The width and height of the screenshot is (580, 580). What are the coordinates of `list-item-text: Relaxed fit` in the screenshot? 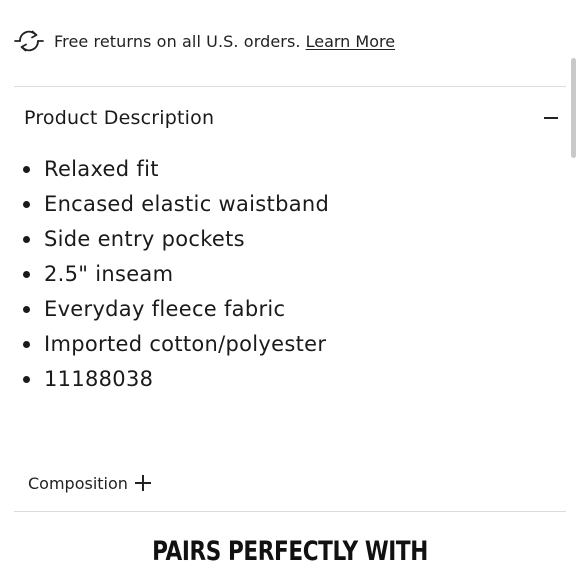 It's located at (101, 169).